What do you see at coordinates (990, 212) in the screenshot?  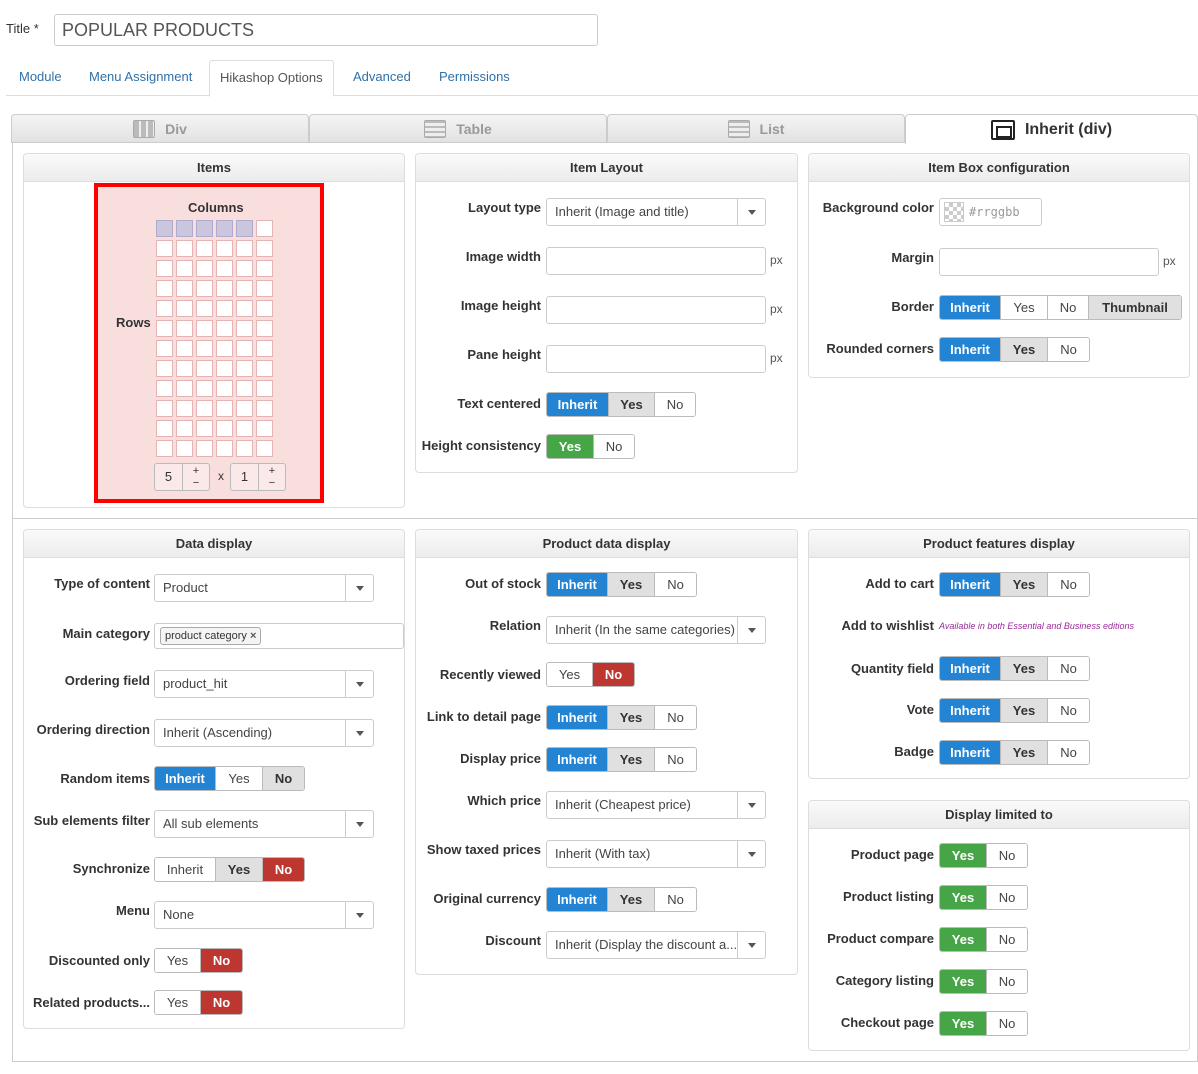 I see `bg-color-input: #rrggbb` at bounding box center [990, 212].